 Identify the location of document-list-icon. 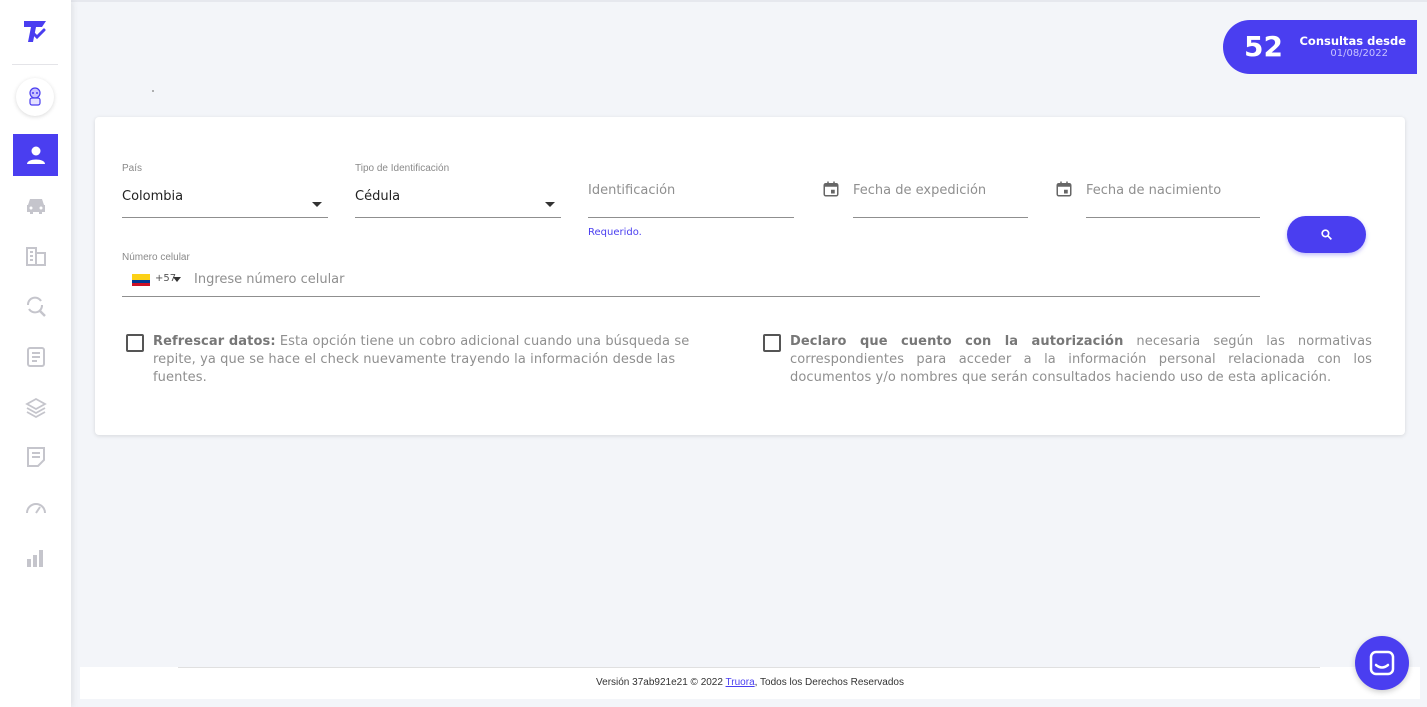
(35, 357).